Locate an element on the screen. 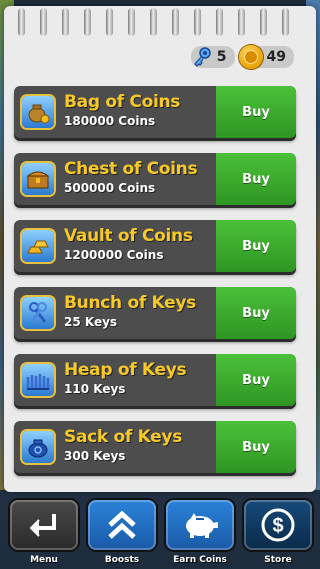  offer-title: Sack of Keys is located at coordinates (123, 437).